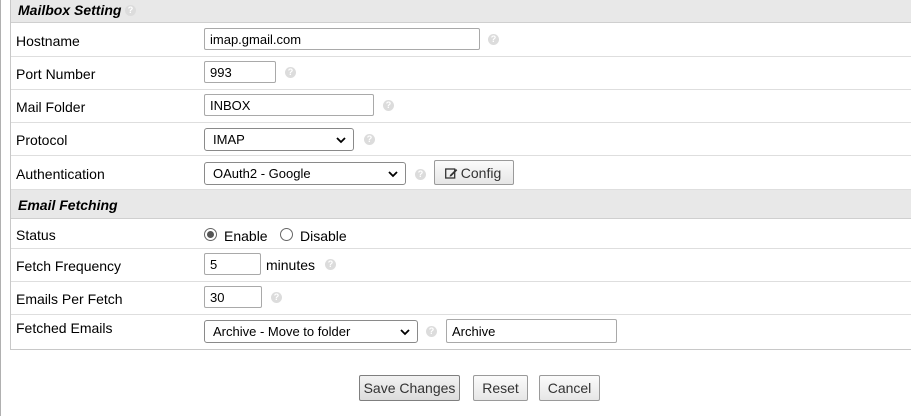  Describe the element at coordinates (51, 107) in the screenshot. I see `folder-label: Mail Folder` at that location.